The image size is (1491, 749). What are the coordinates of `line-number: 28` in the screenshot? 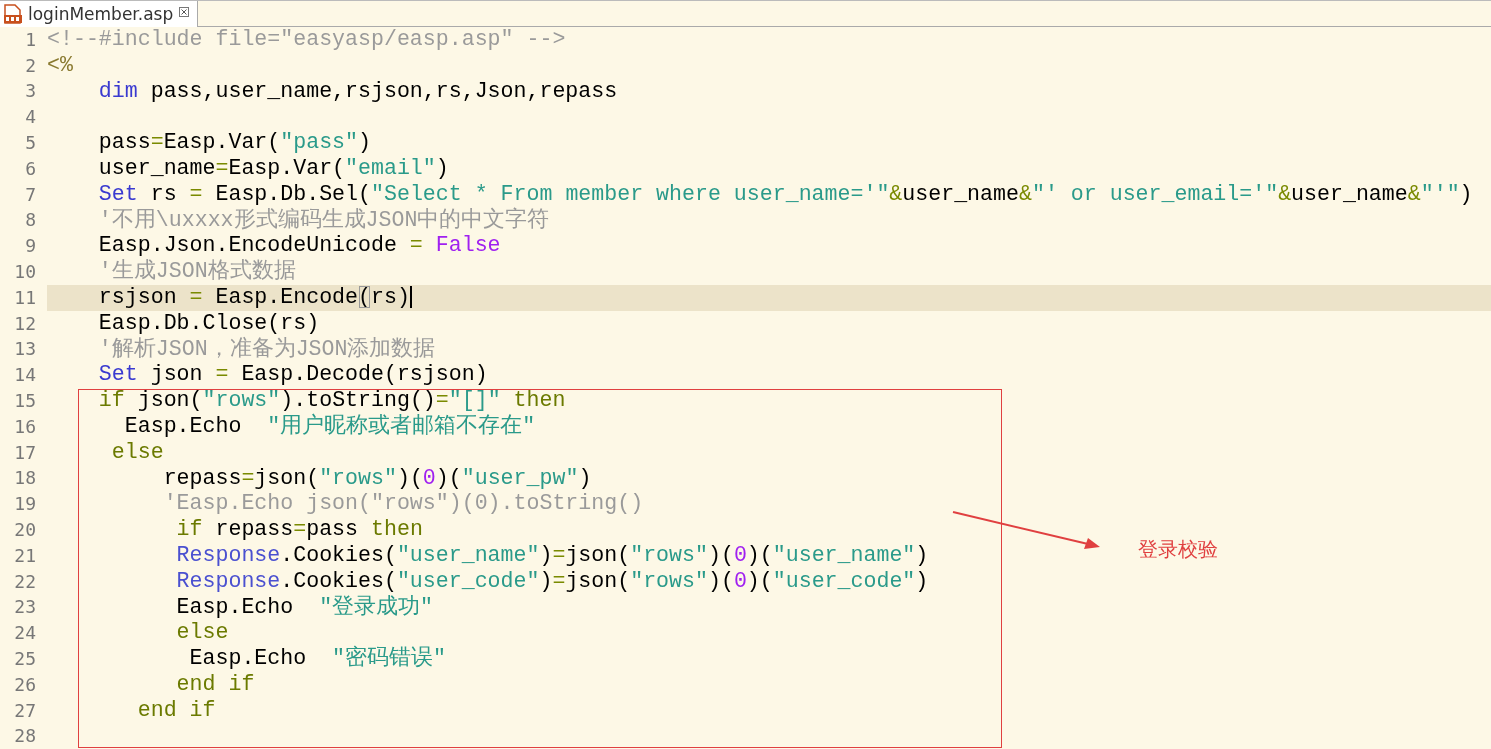 It's located at (25, 736).